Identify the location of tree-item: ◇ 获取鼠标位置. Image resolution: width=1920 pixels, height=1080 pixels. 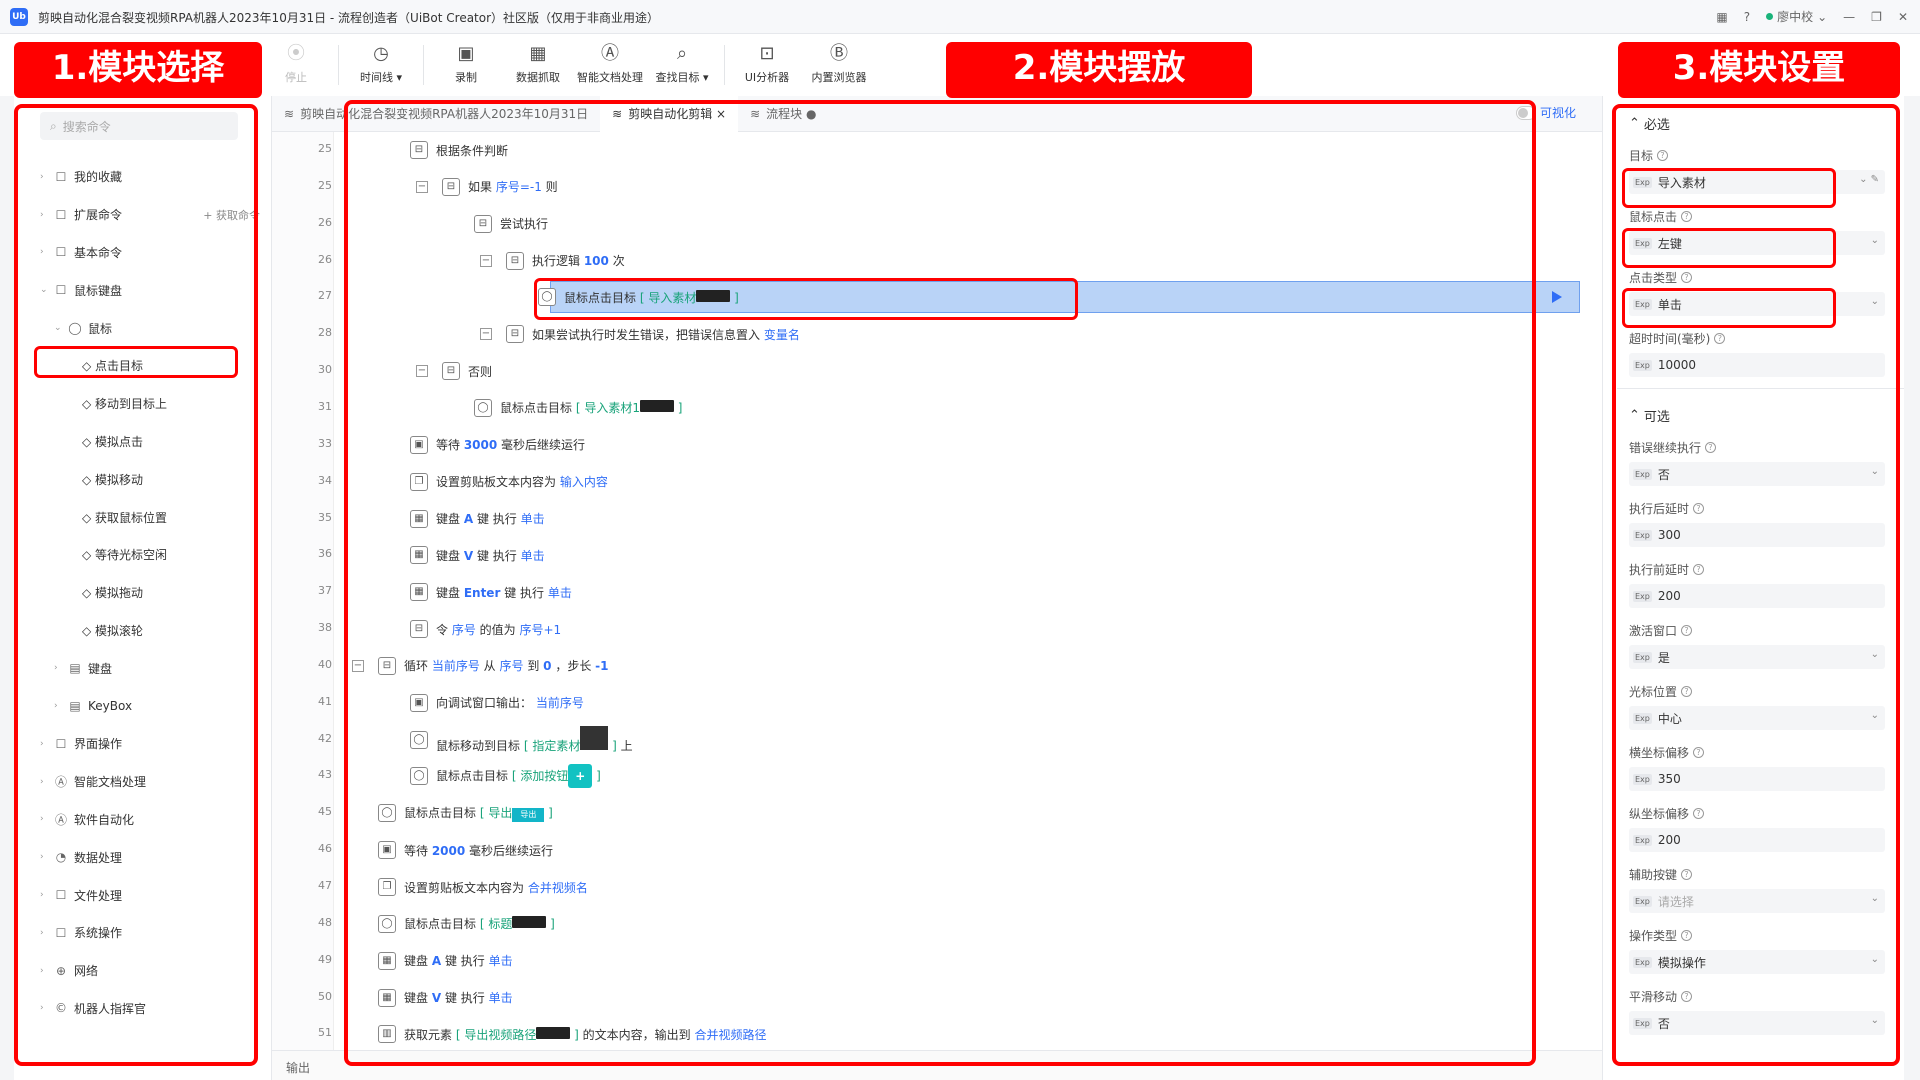
(150, 517).